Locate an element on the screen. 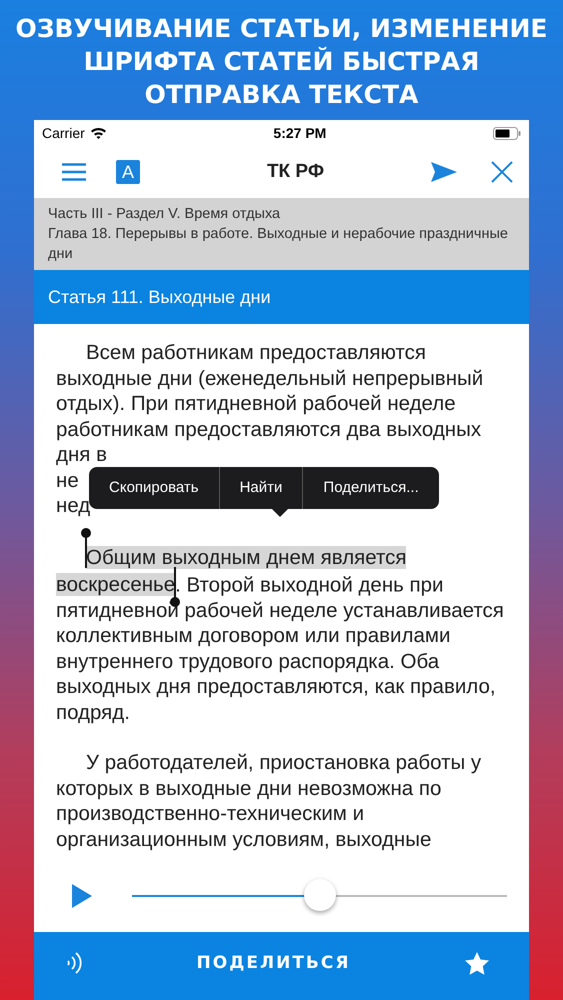  battery-icon is located at coordinates (506, 133).